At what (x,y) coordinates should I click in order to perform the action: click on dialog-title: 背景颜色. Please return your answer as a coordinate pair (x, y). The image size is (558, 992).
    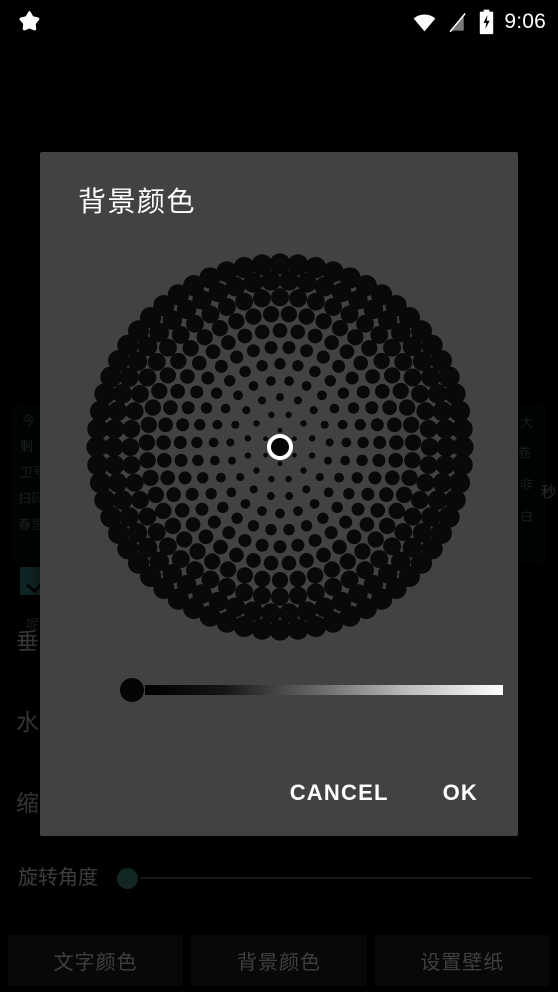
    Looking at the image, I should click on (137, 201).